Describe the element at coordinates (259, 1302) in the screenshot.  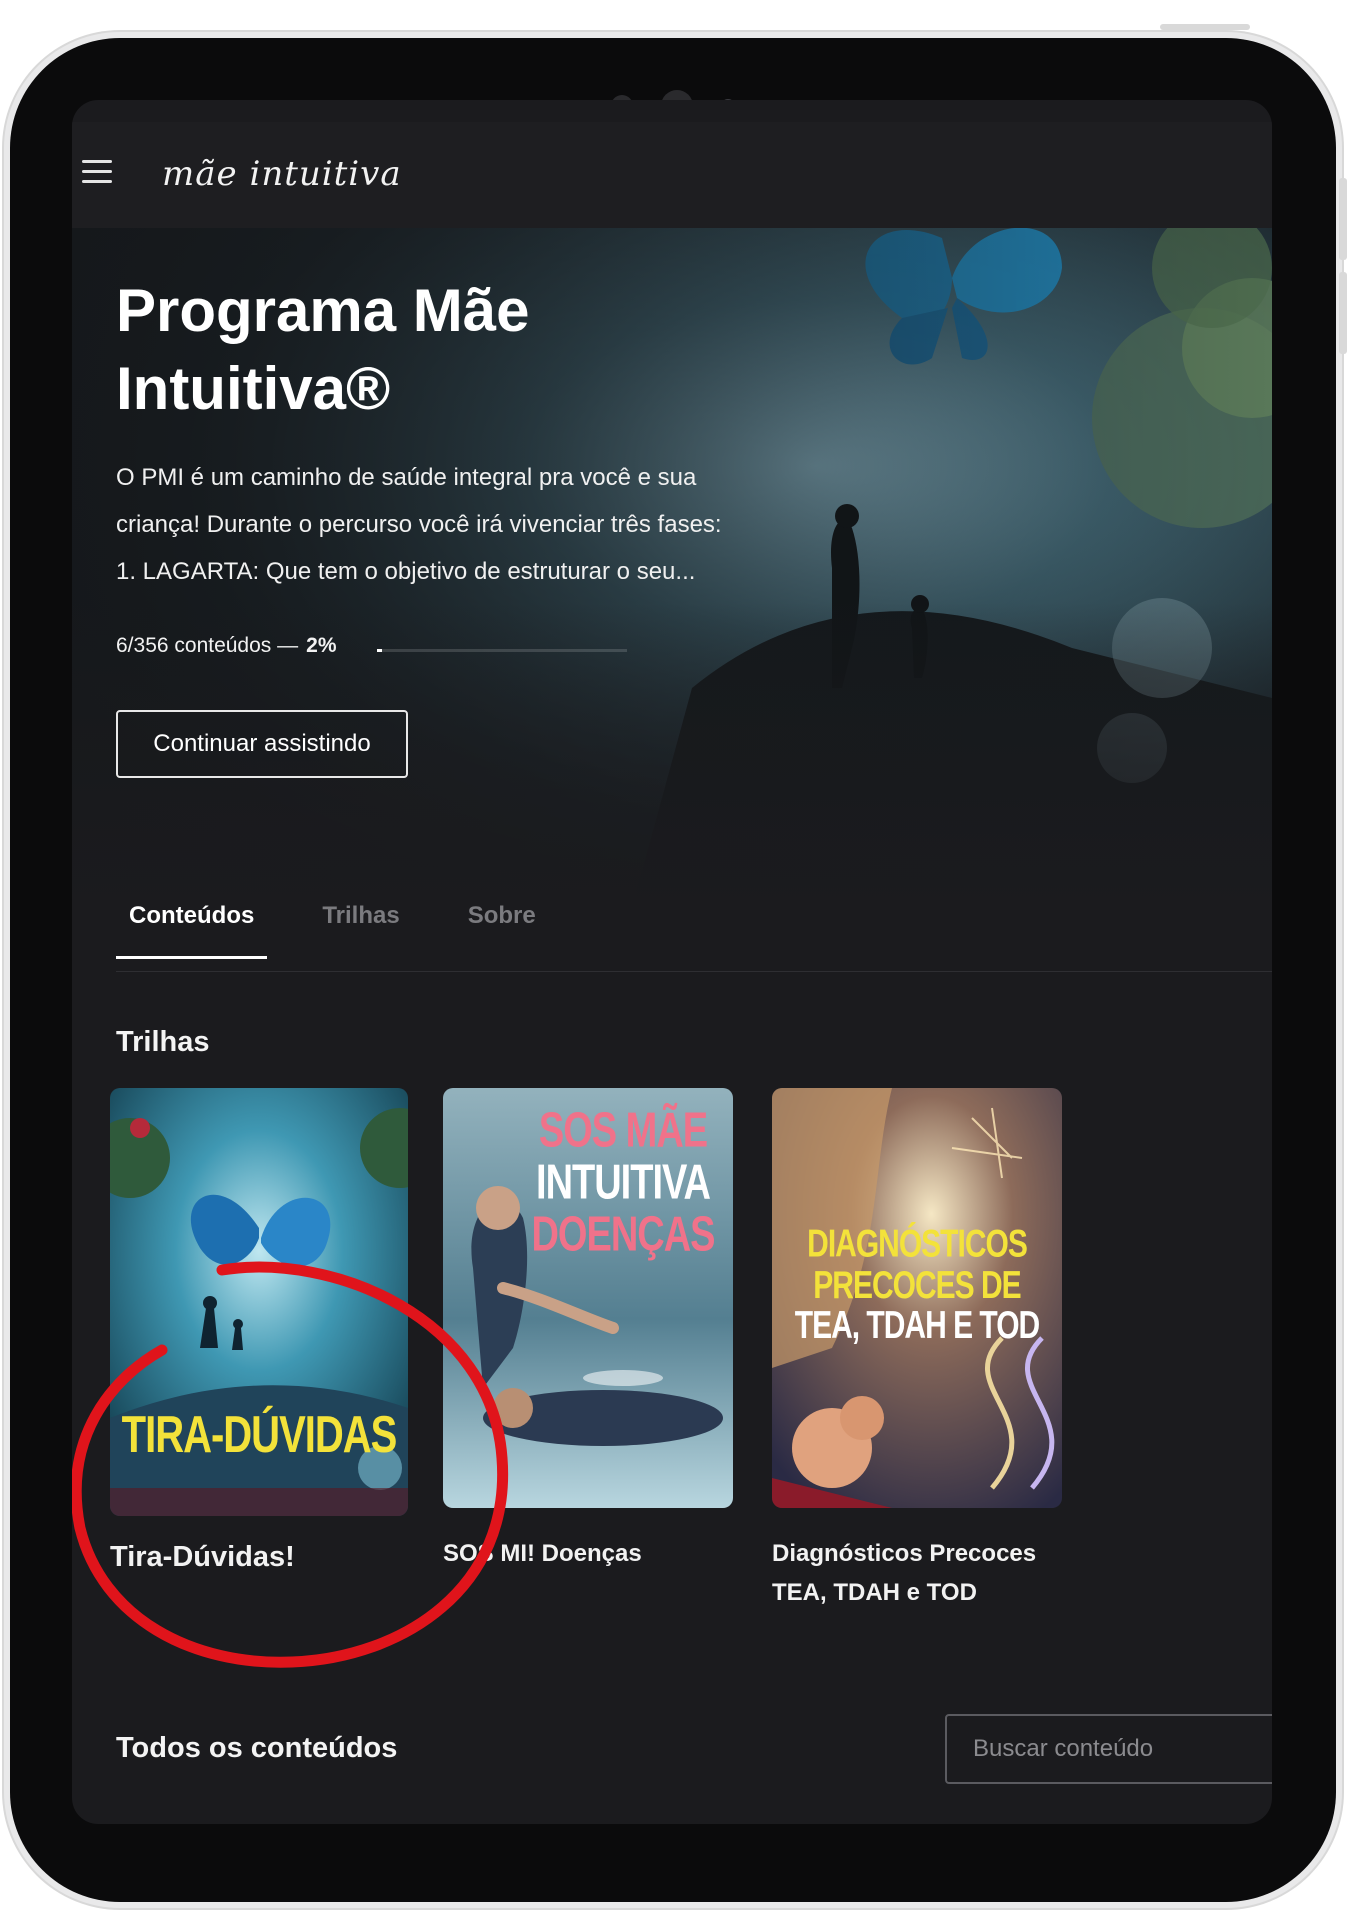
I see `trilha-cover-tira-duvidas: TIRA-DÚVIDAS` at that location.